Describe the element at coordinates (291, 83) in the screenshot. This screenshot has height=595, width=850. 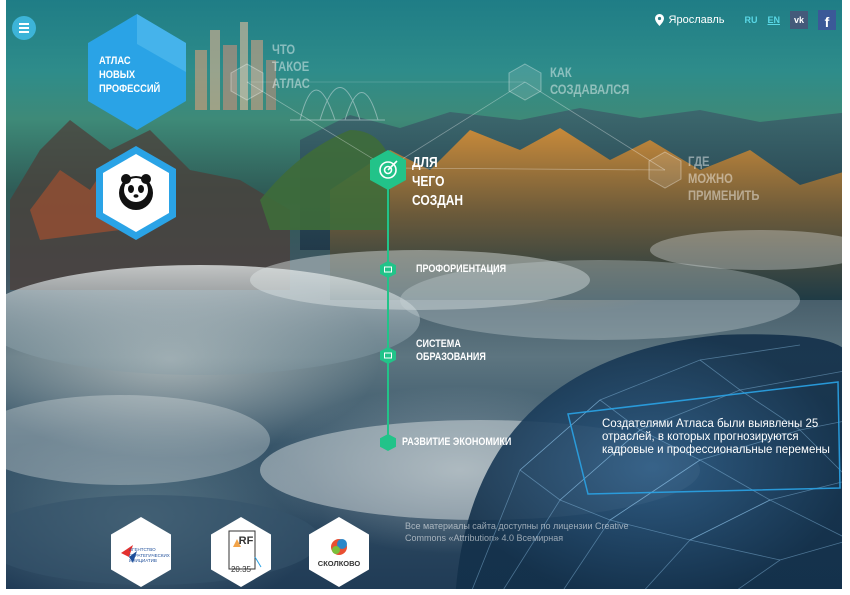
I see `nav-what-line-3: АТЛАС` at that location.